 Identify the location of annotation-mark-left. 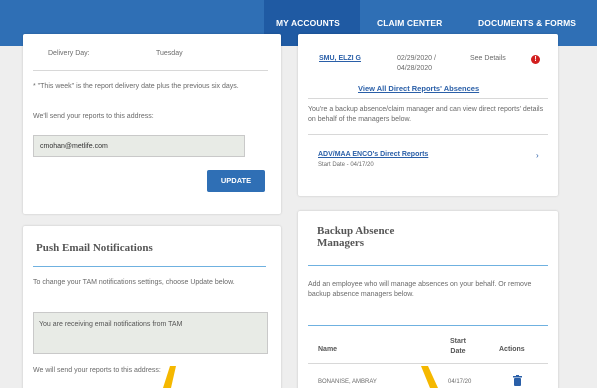
(169, 377).